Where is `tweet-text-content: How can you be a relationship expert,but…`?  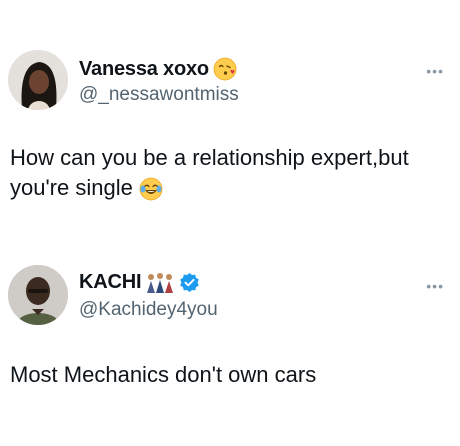
tweet-text-content: How can you be a relationship expert,but… is located at coordinates (209, 172).